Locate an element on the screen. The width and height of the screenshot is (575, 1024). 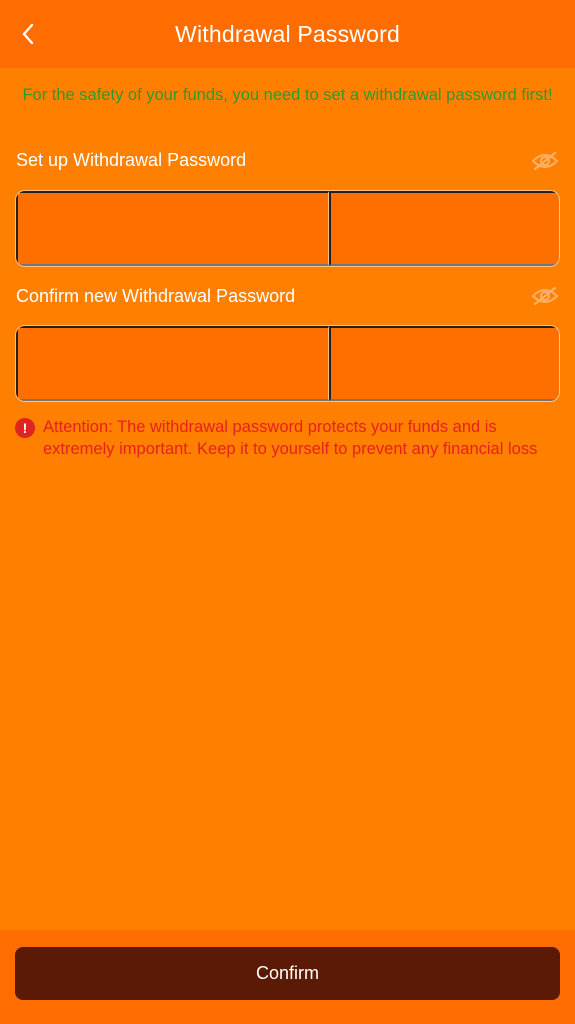
confirm-button: Confirm is located at coordinates (287, 973).